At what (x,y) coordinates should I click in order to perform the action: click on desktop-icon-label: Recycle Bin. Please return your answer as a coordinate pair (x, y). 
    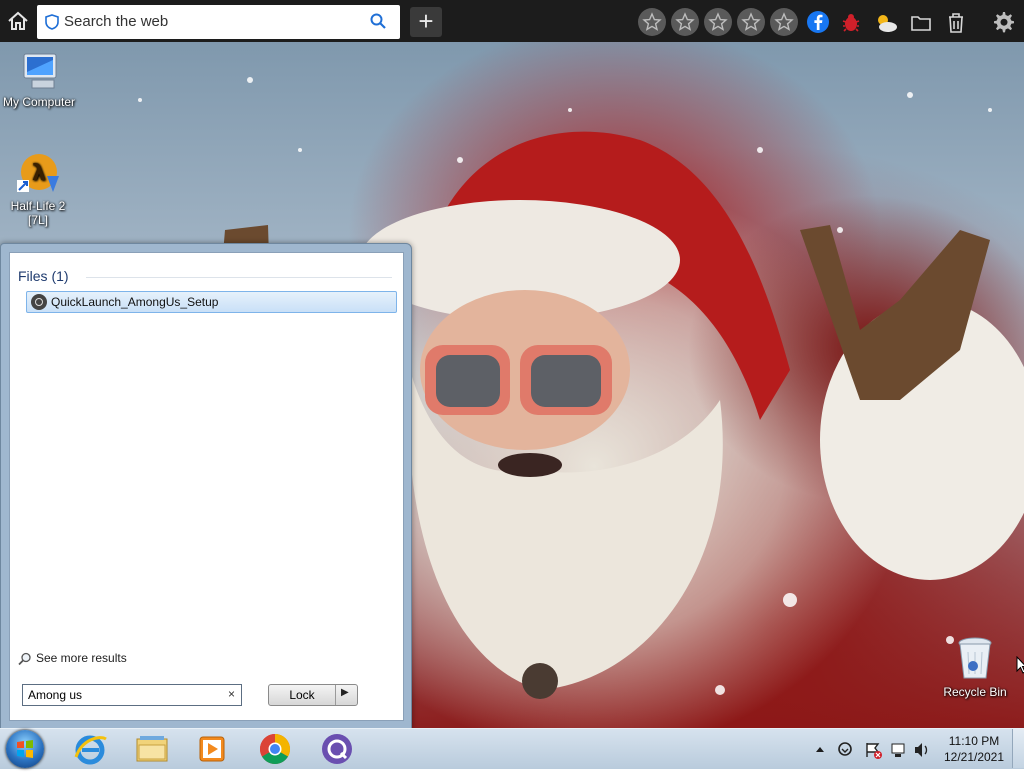
    Looking at the image, I should click on (975, 692).